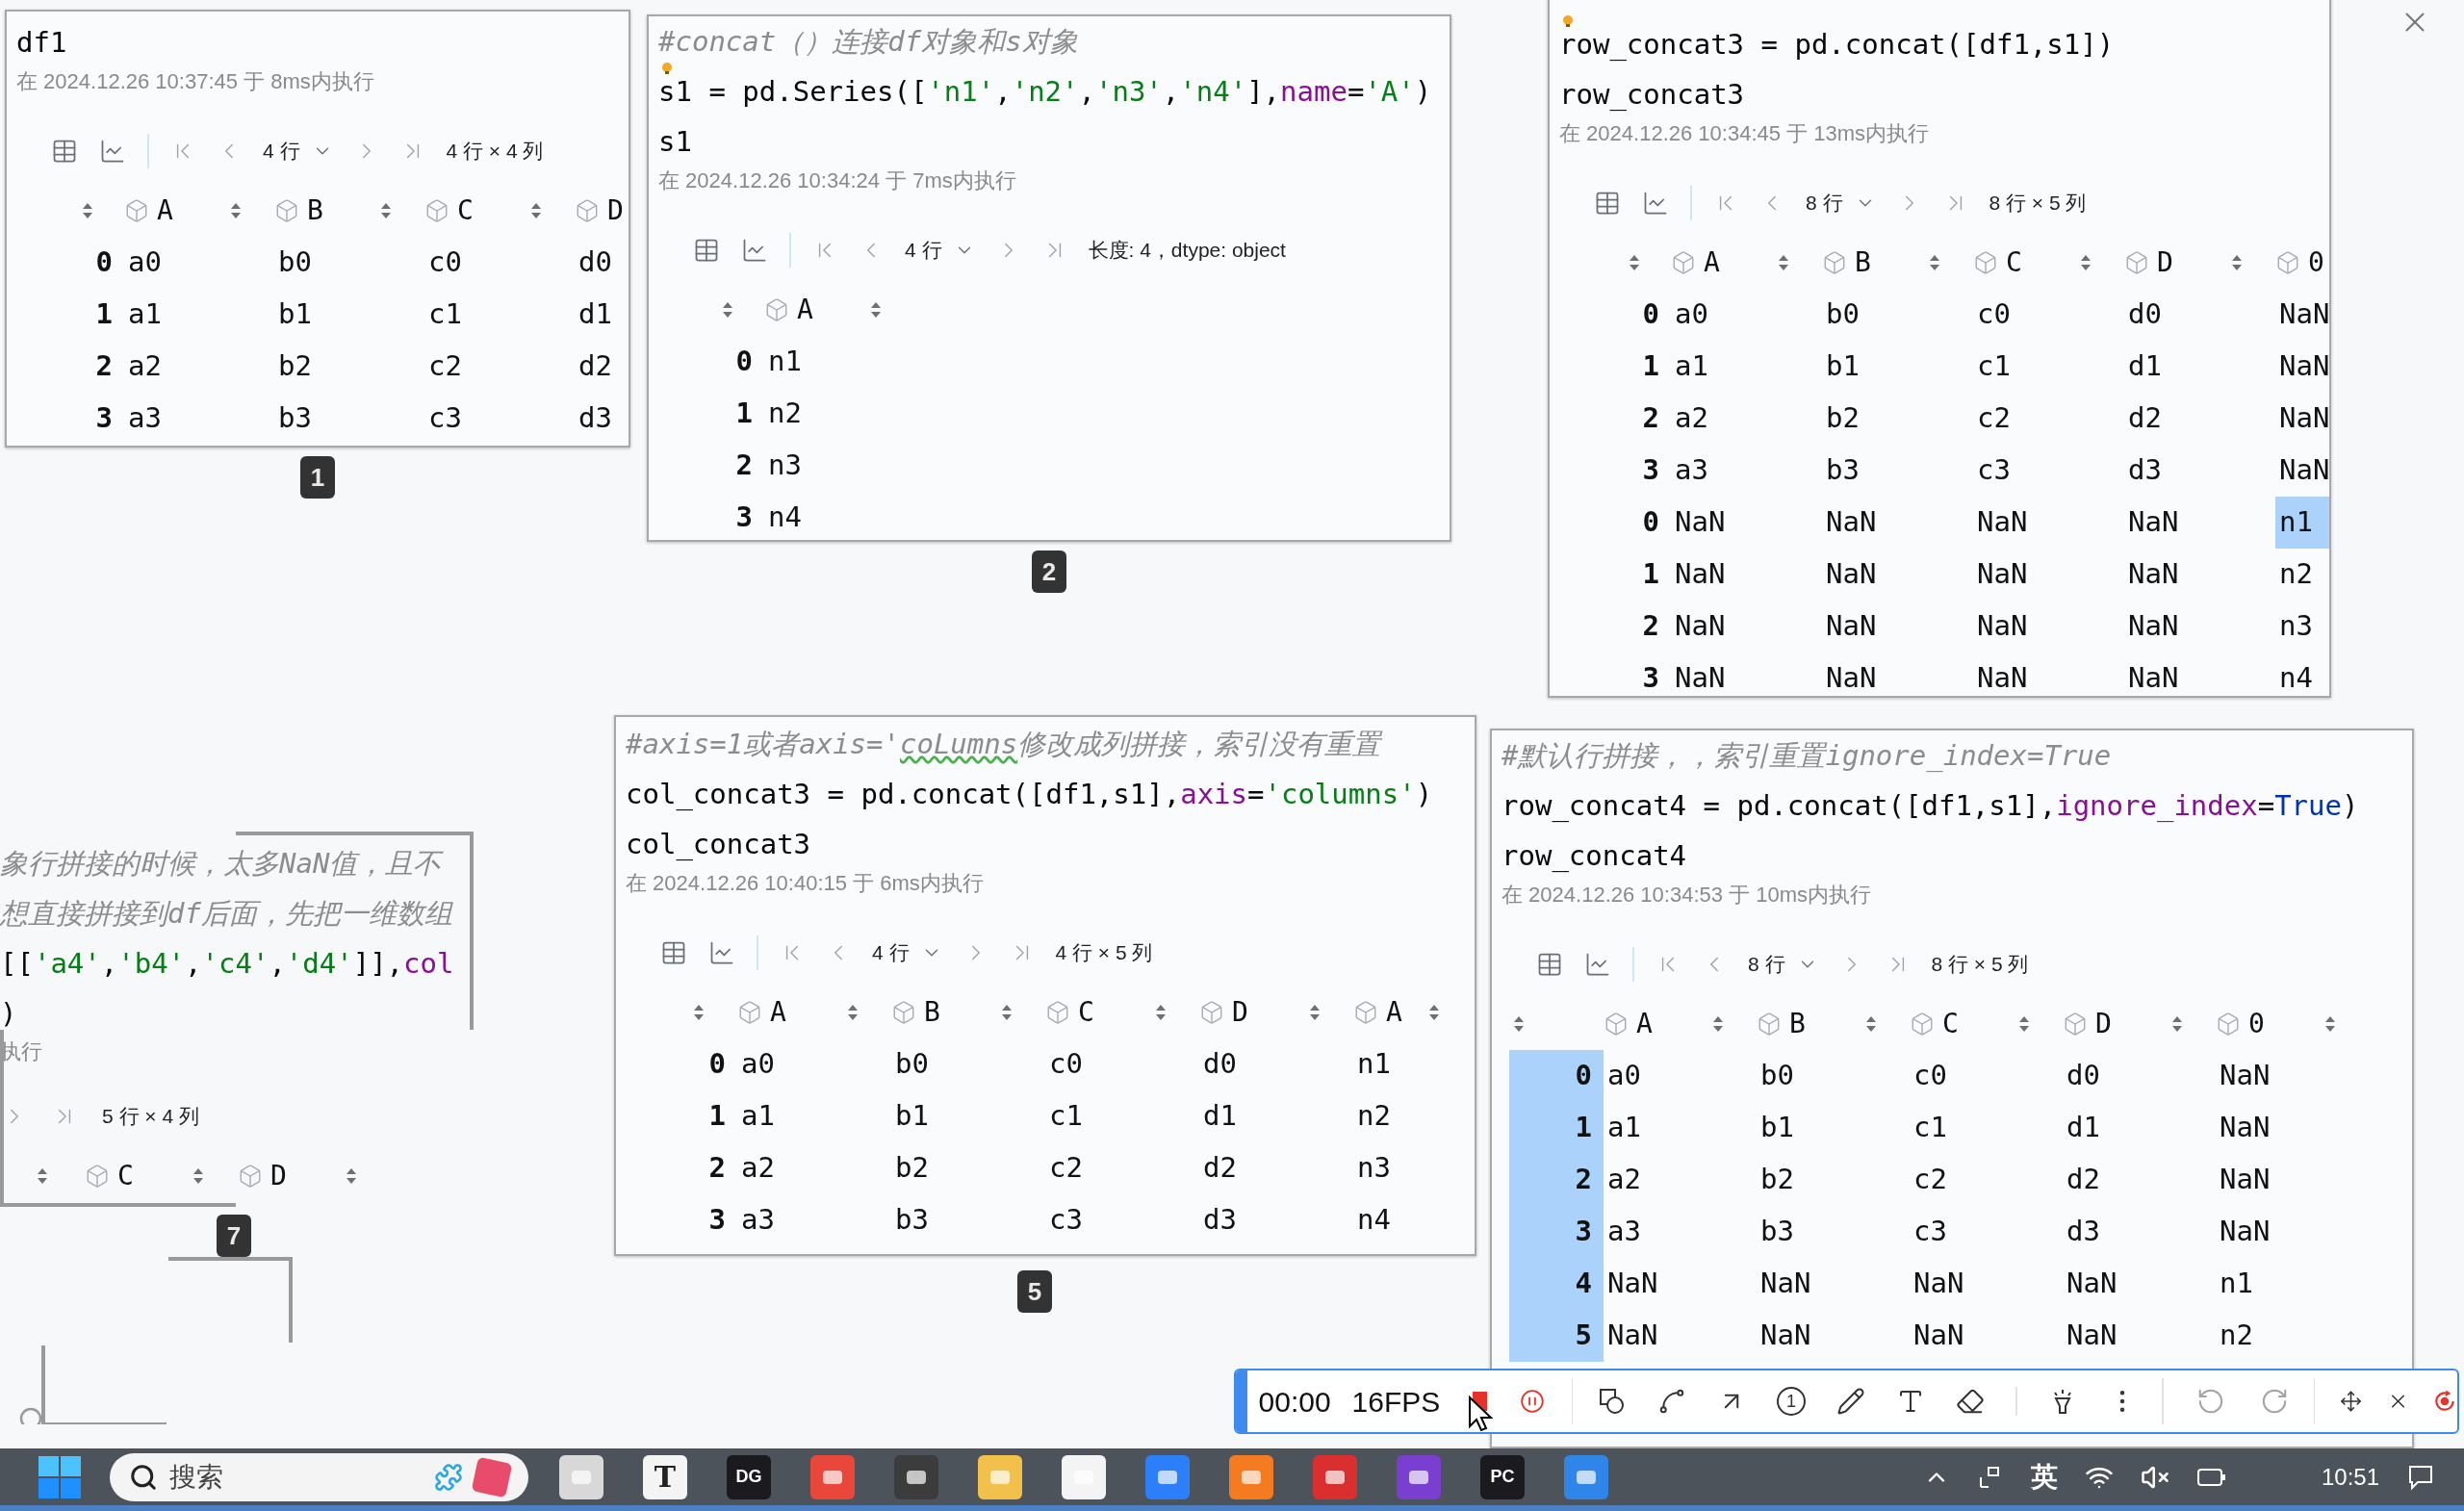 The image size is (2464, 1511). I want to click on eraser-icon, so click(1971, 1401).